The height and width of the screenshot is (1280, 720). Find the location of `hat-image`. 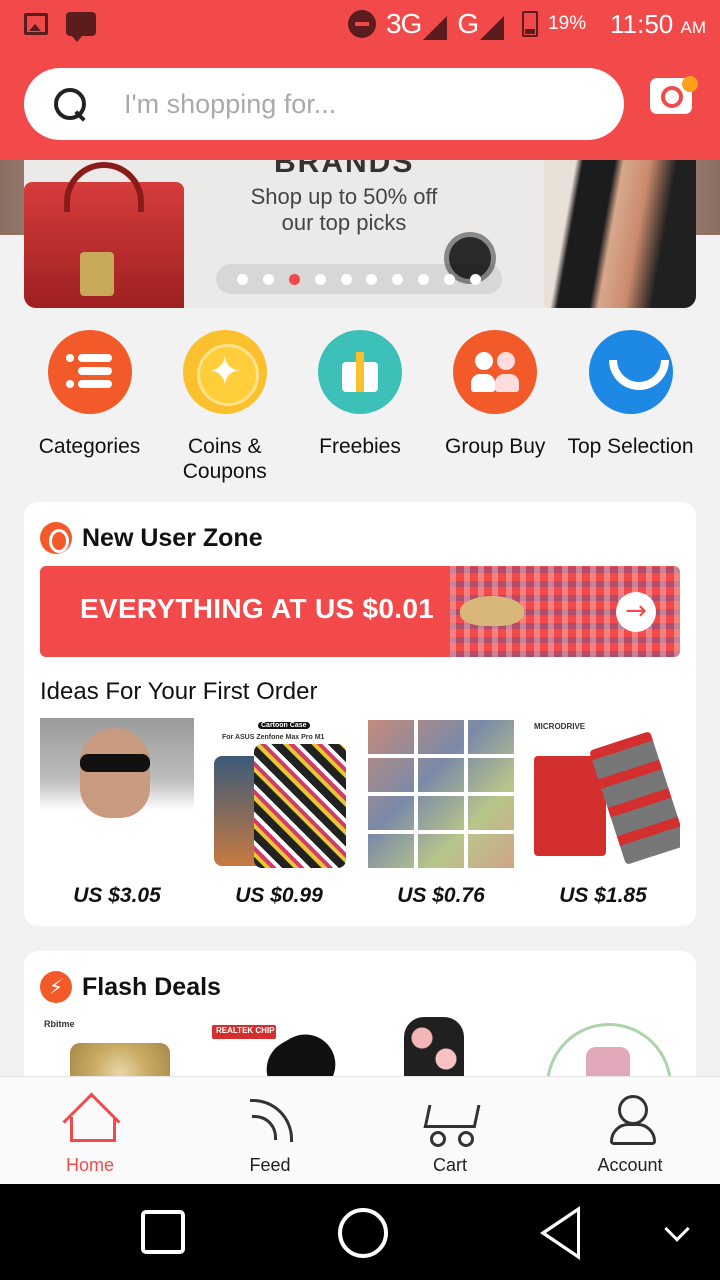

hat-image is located at coordinates (492, 611).